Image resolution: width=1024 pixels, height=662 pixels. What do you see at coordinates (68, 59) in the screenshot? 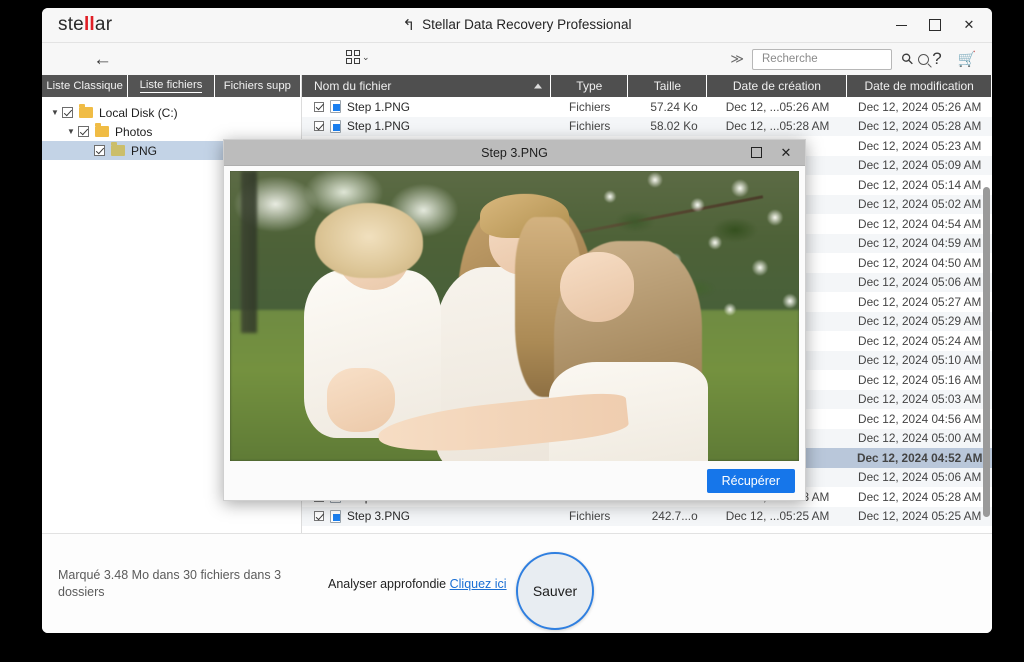
I see `hamburger-icon` at bounding box center [68, 59].